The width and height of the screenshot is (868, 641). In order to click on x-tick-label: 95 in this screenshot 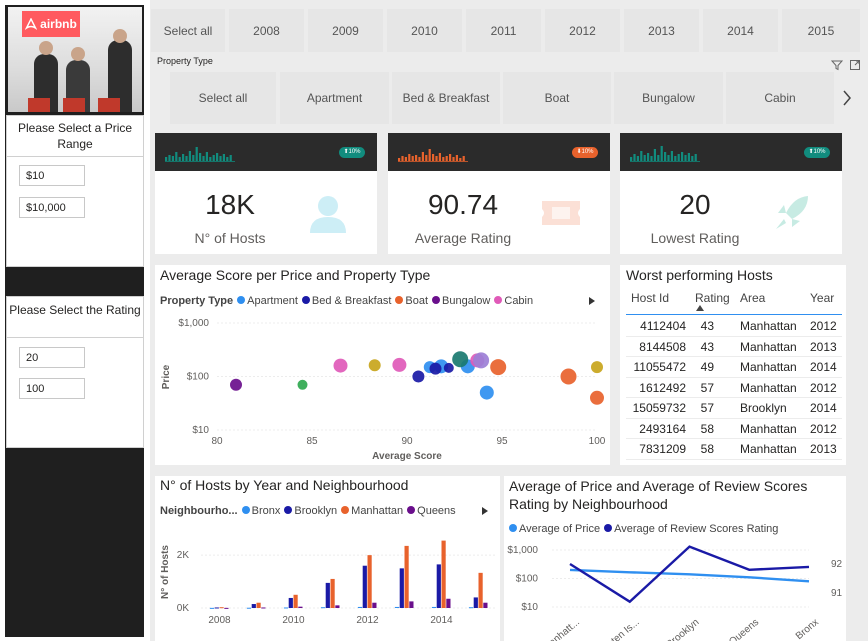, I will do `click(502, 441)`.